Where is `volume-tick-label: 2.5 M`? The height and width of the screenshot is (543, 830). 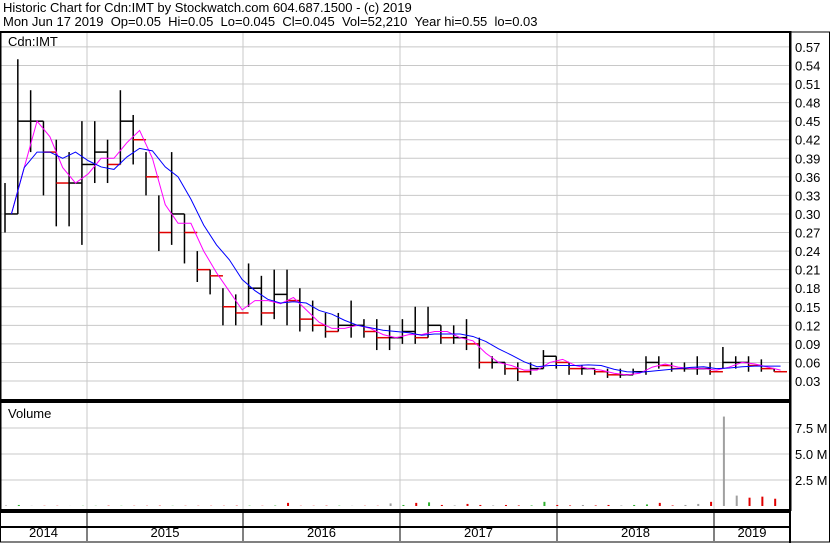
volume-tick-label: 2.5 M is located at coordinates (811, 480).